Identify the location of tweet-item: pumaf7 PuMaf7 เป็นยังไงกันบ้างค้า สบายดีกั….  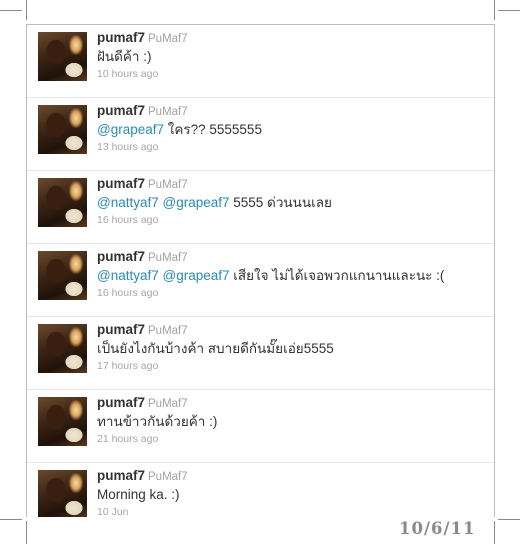
(260, 353).